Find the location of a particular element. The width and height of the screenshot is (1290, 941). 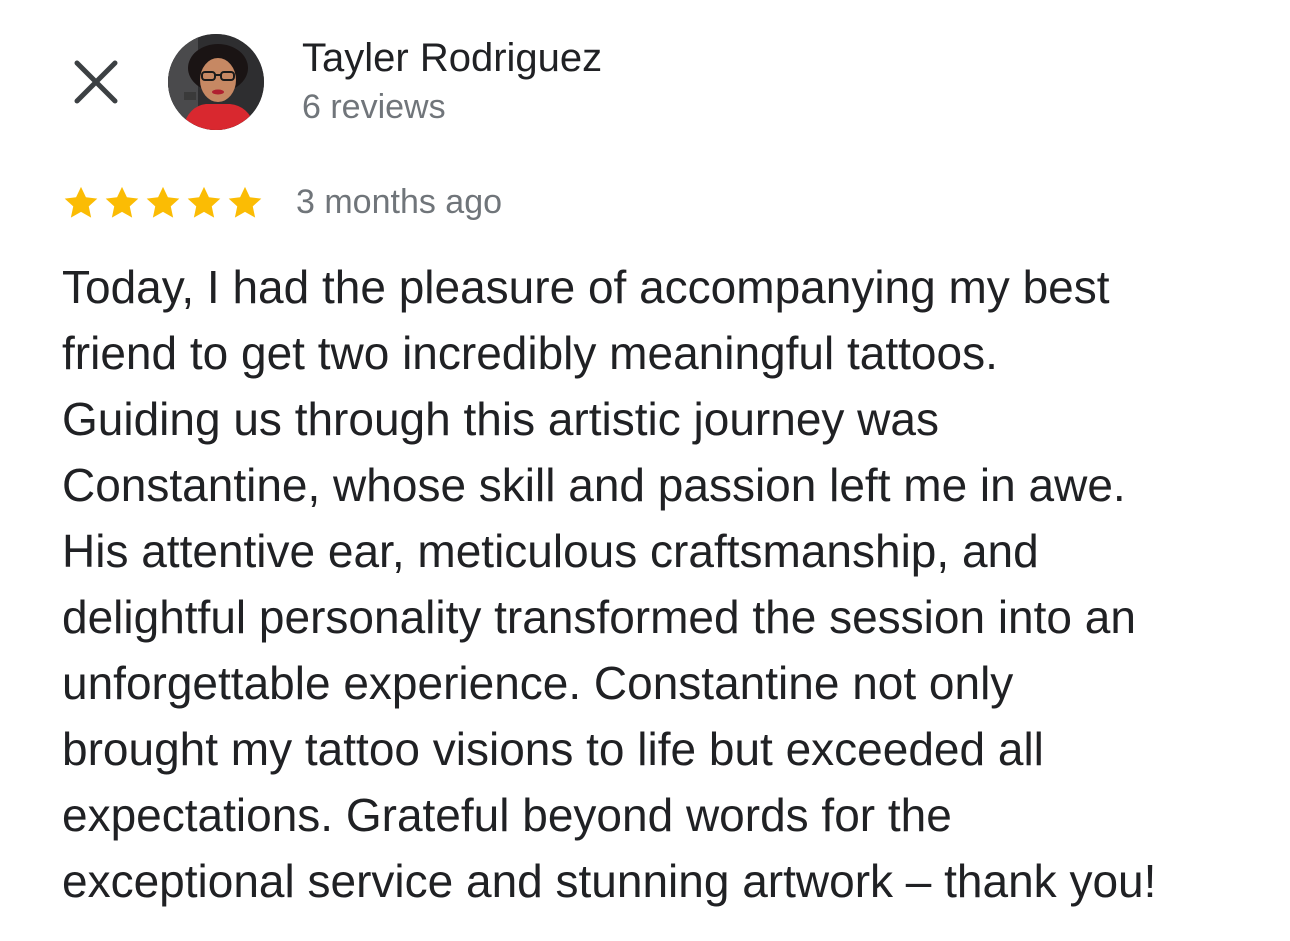

close-button is located at coordinates (96, 82).